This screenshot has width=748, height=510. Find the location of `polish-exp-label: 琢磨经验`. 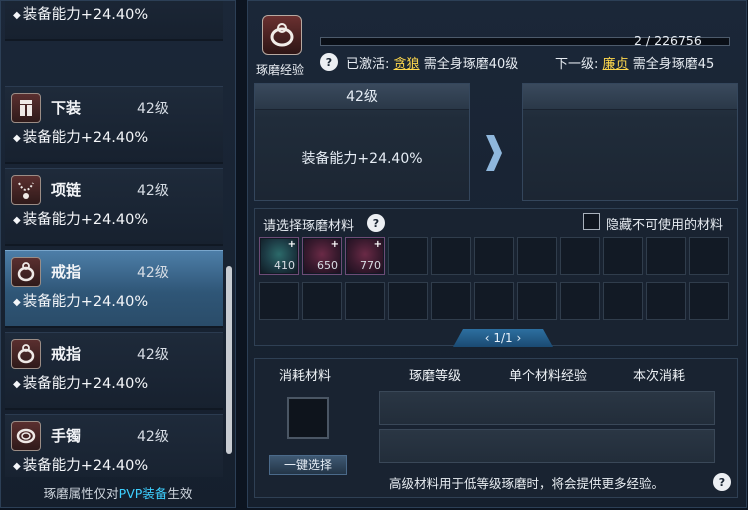

polish-exp-label: 琢磨经验 is located at coordinates (280, 70).